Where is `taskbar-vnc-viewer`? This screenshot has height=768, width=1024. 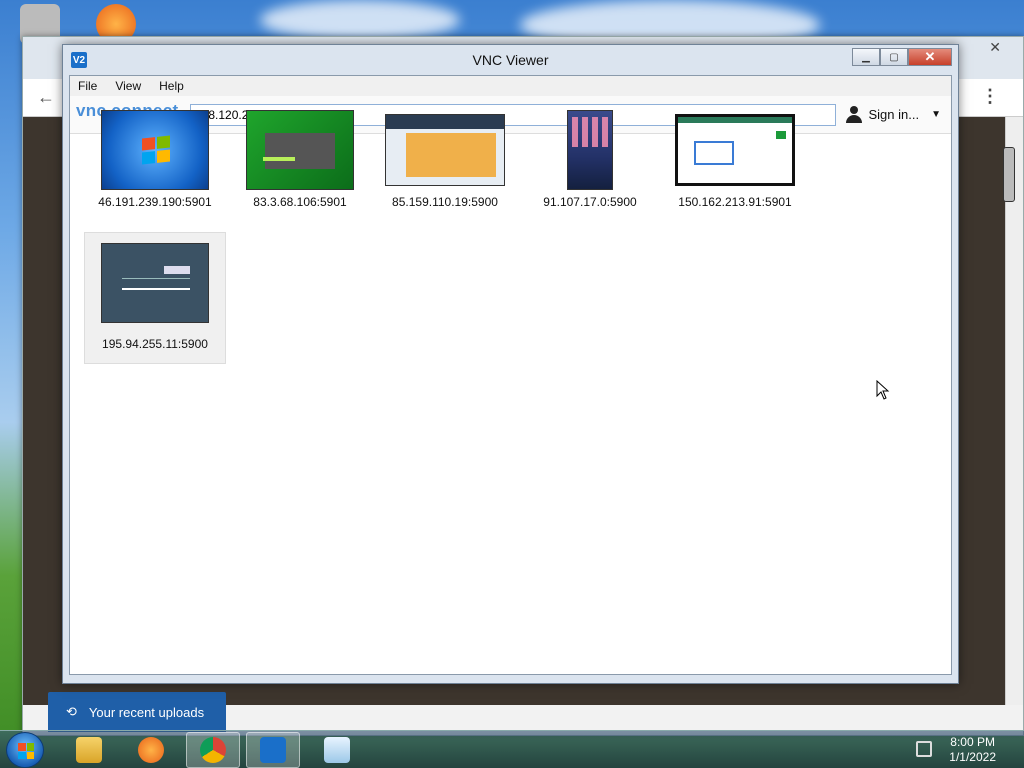
taskbar-vnc-viewer is located at coordinates (273, 750).